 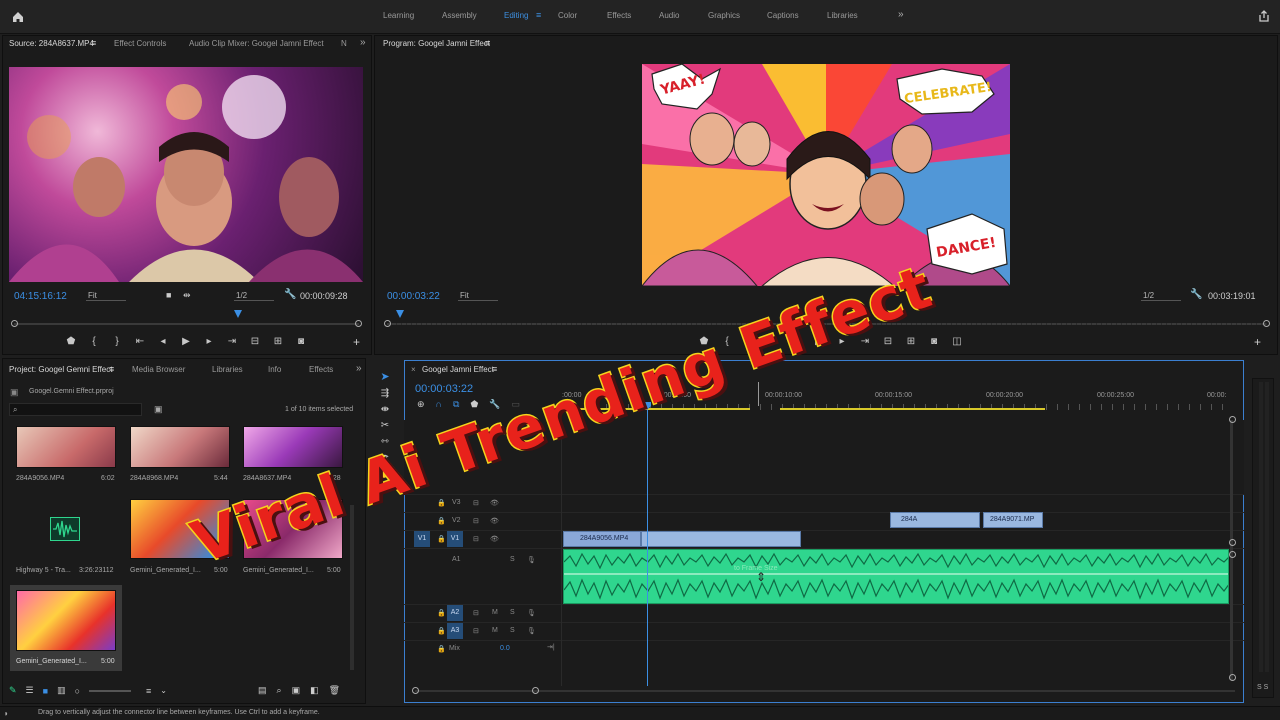 I want to click on selection-tool-icon: ➤, so click(x=384, y=376).